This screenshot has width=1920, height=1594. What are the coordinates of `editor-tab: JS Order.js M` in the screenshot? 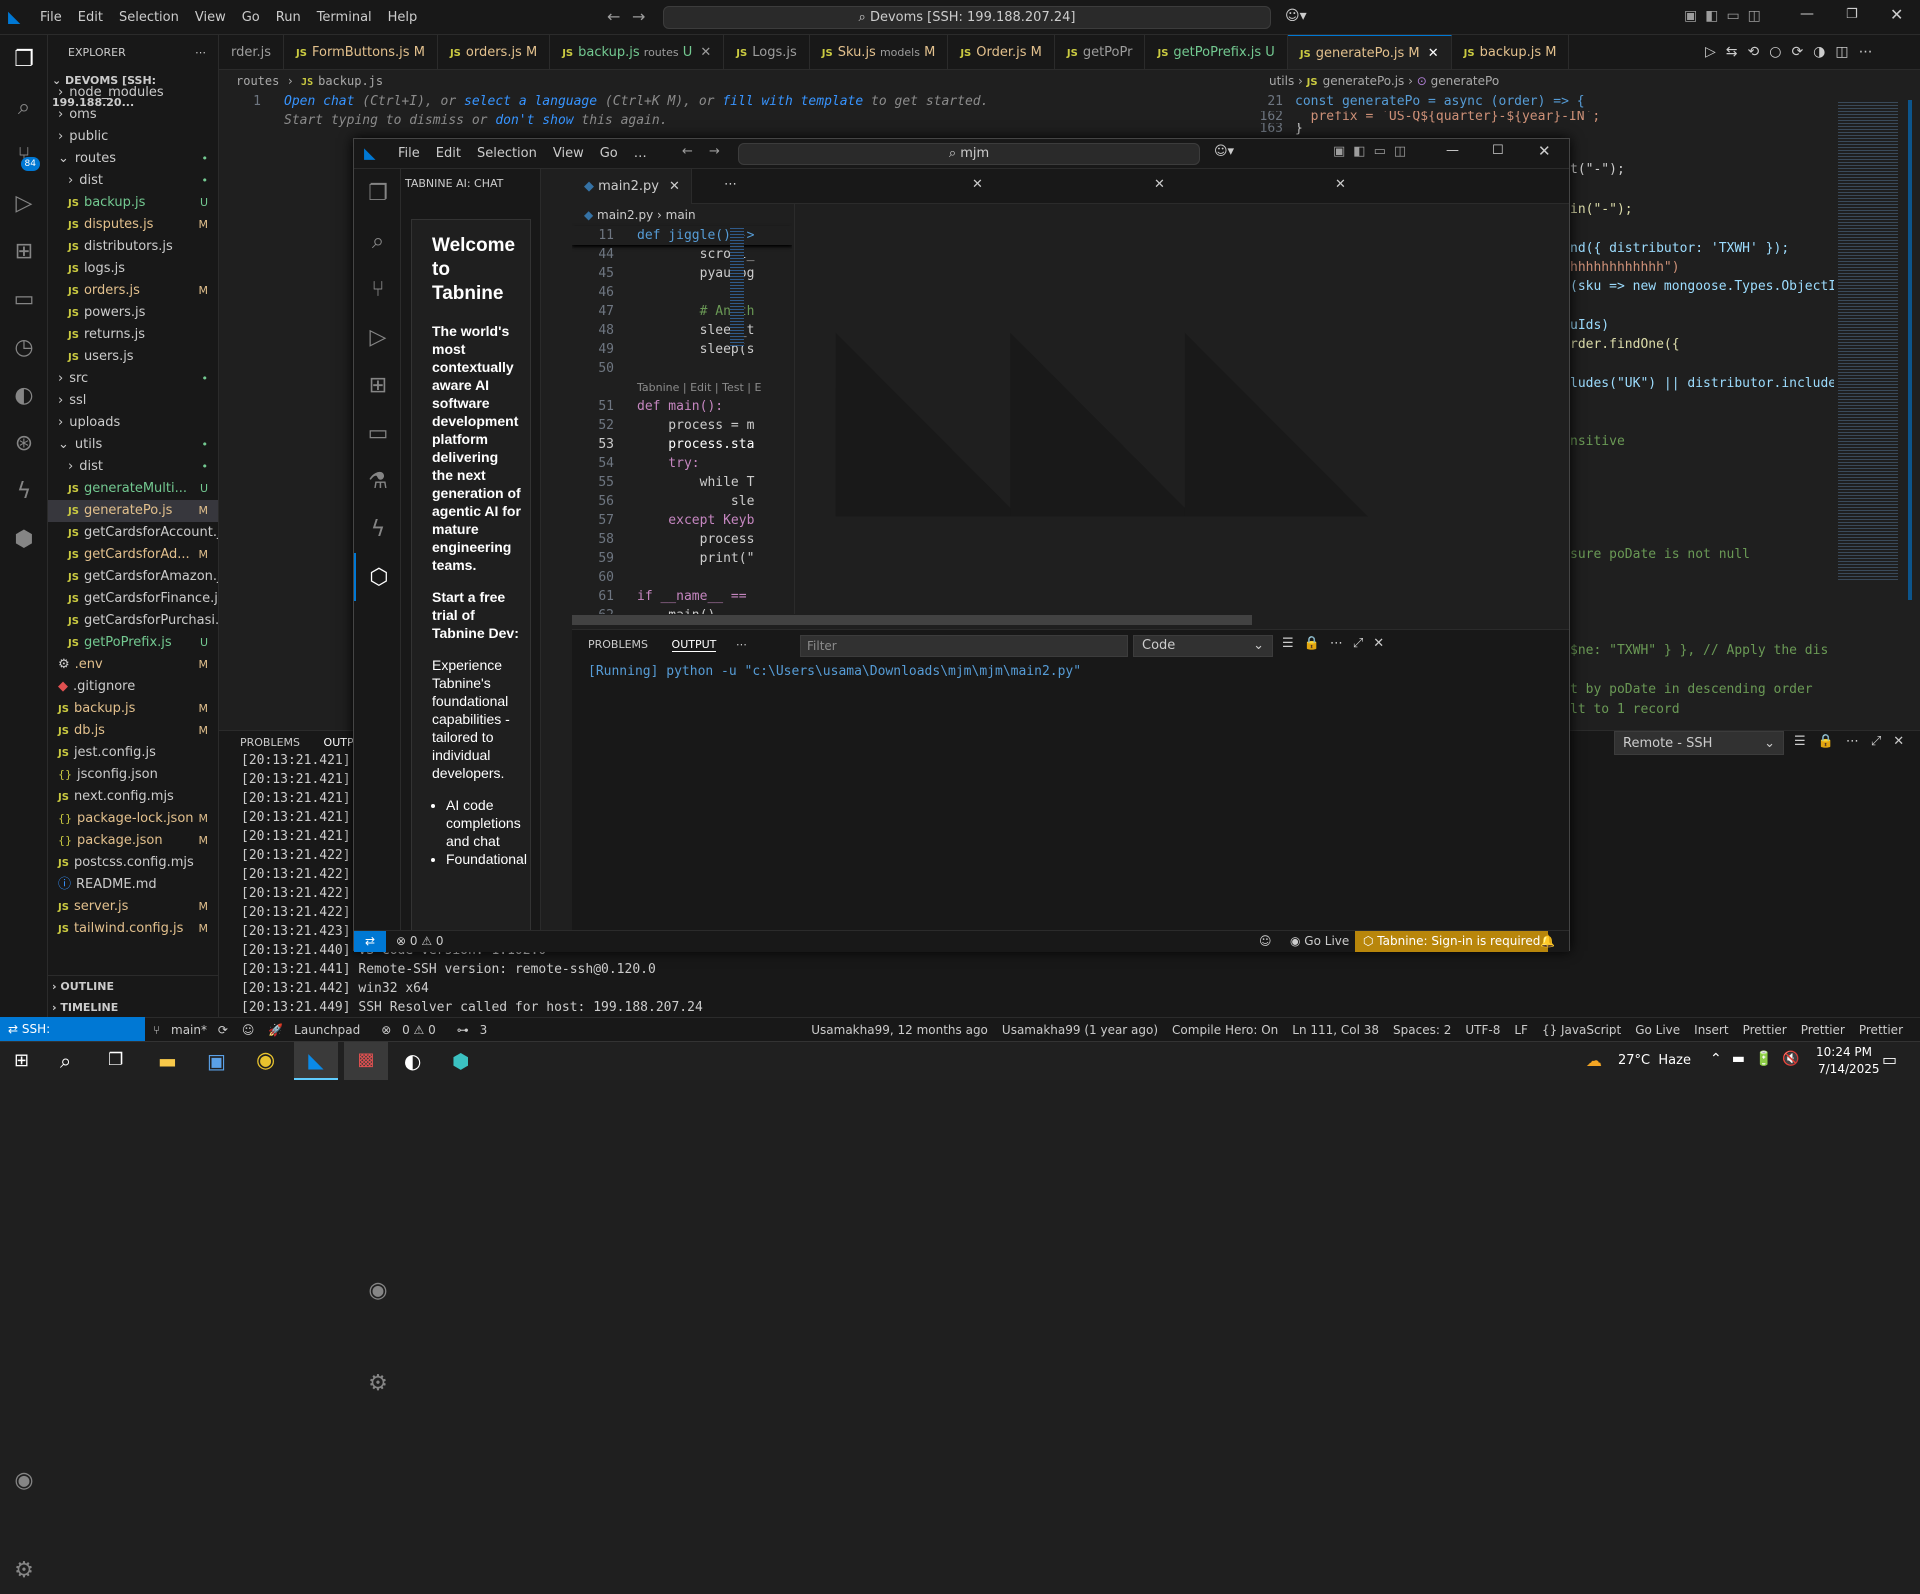 It's located at (1001, 52).